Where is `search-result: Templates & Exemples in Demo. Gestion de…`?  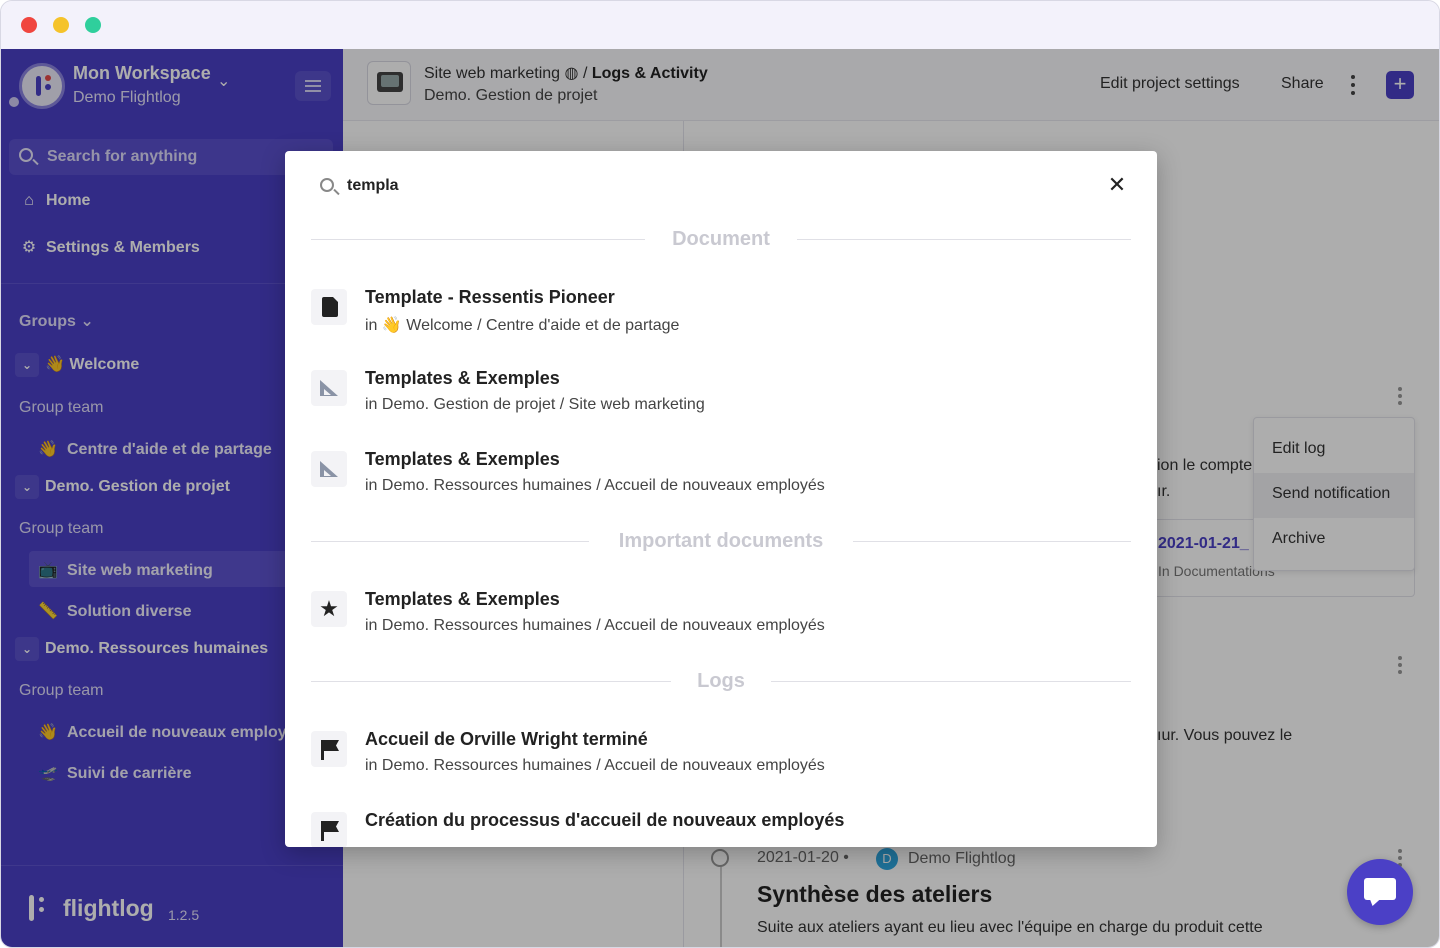 search-result: Templates & Exemples in Demo. Gestion de… is located at coordinates (721, 398).